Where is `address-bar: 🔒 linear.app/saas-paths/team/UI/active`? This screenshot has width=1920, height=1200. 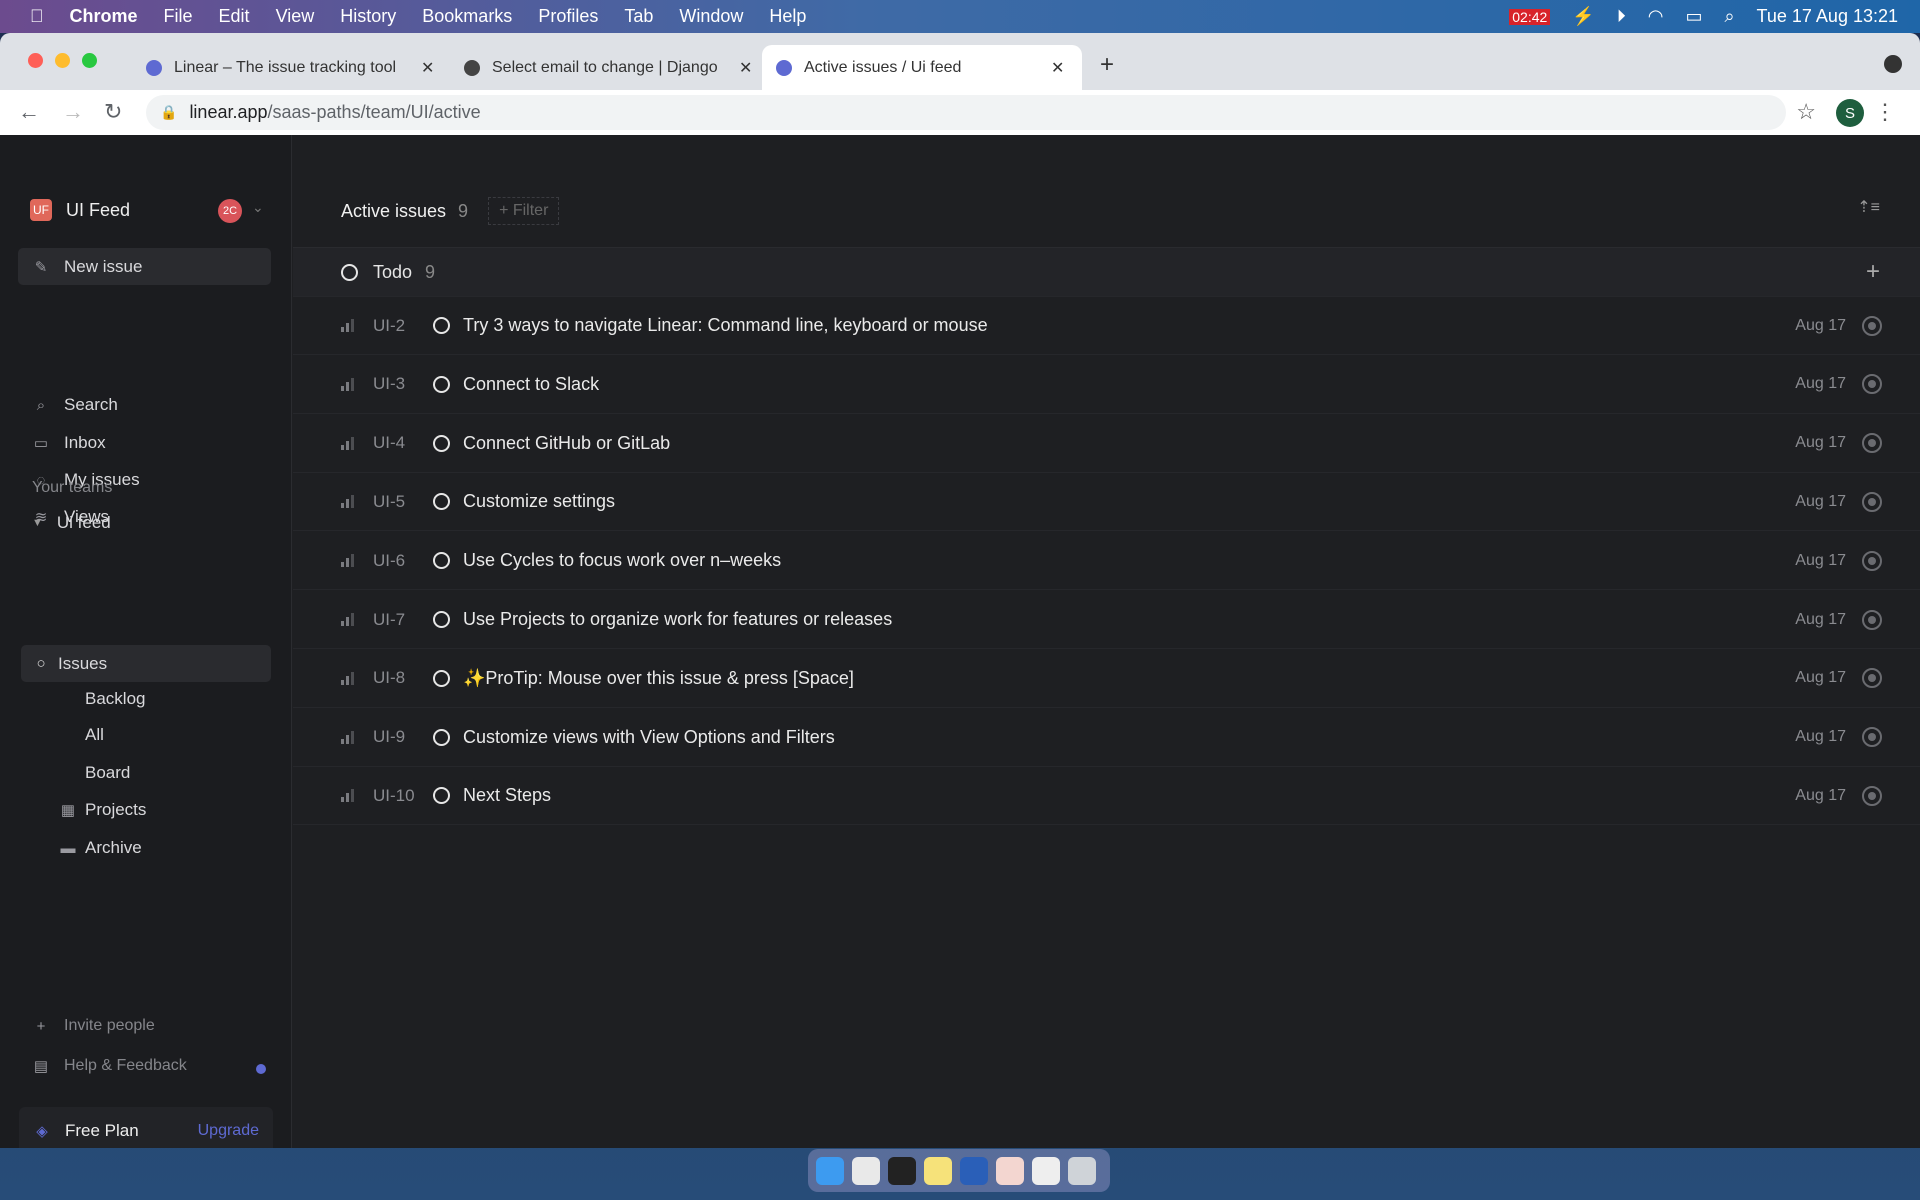
address-bar: 🔒 linear.app/saas-paths/team/UI/active is located at coordinates (966, 112).